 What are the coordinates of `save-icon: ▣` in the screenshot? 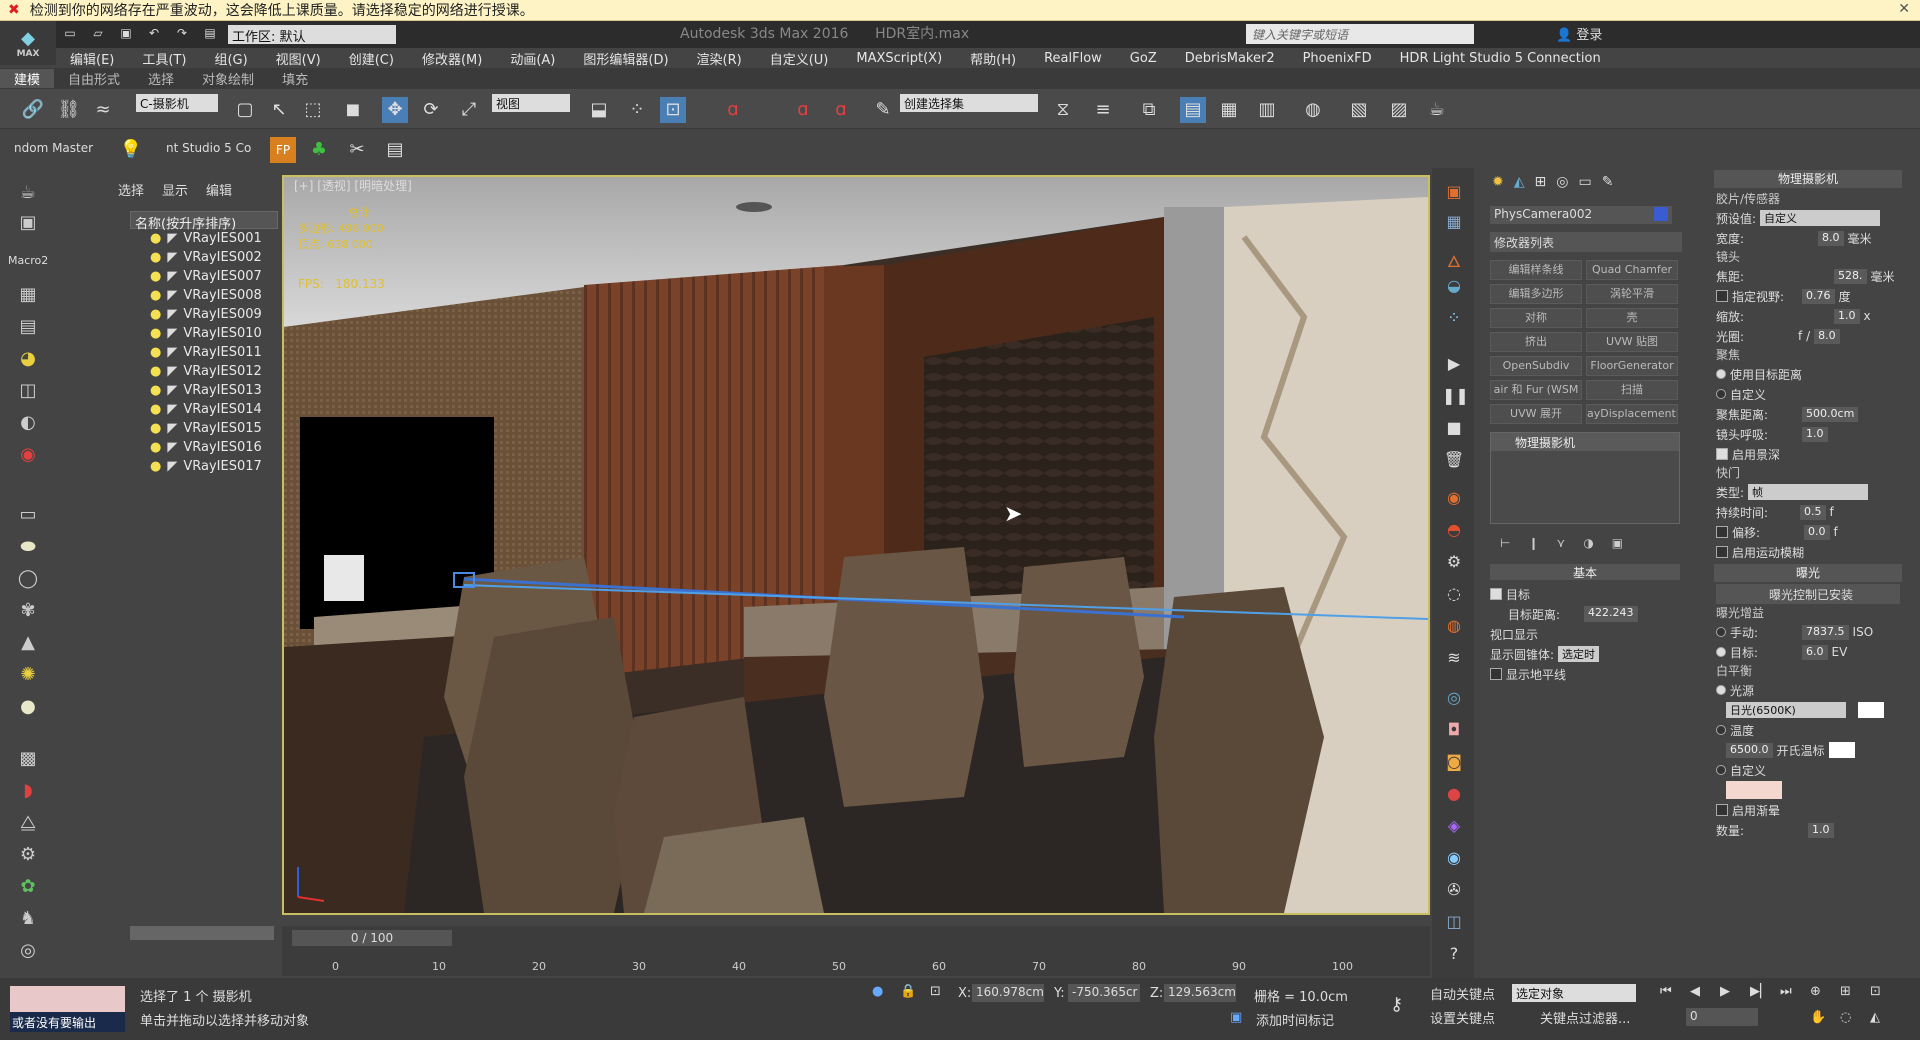 It's located at (126, 35).